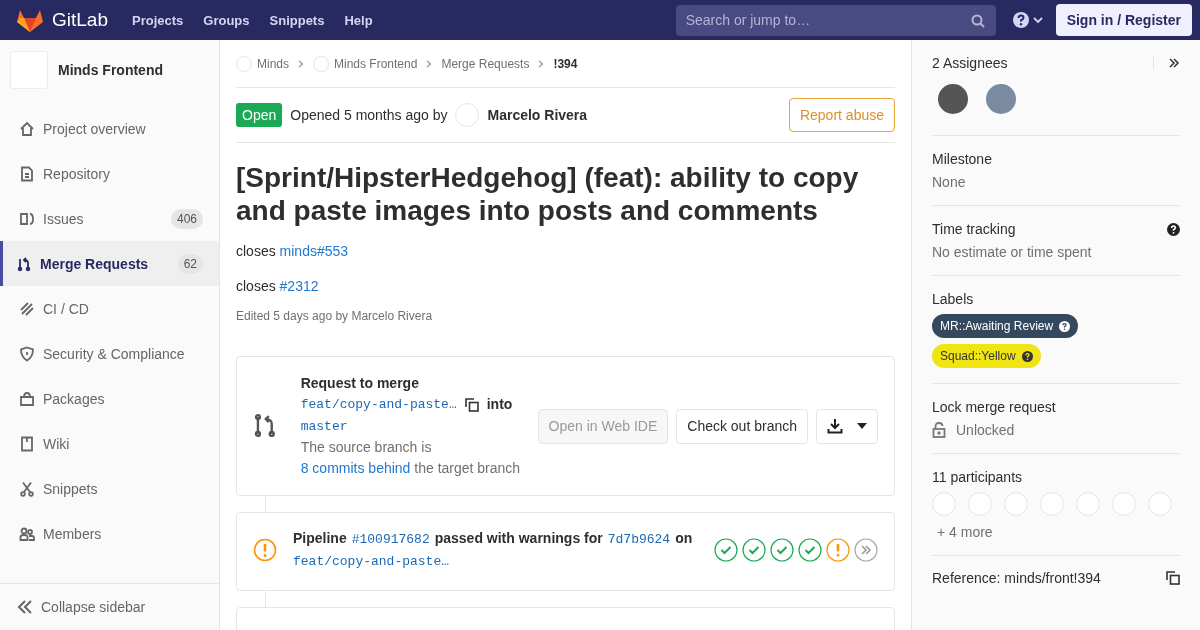 Image resolution: width=1200 pixels, height=630 pixels. Describe the element at coordinates (25, 607) in the screenshot. I see `double-chevron-left-icon` at that location.